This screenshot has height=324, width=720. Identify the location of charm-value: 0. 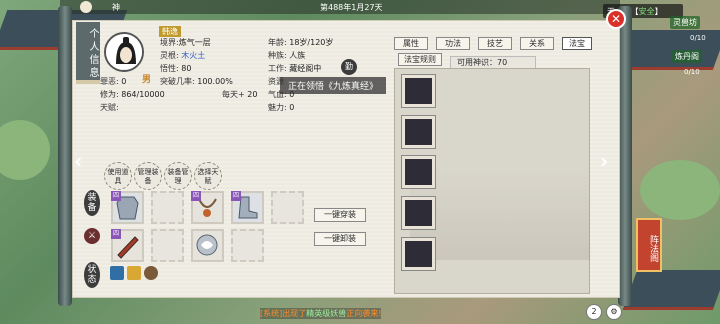
(292, 107).